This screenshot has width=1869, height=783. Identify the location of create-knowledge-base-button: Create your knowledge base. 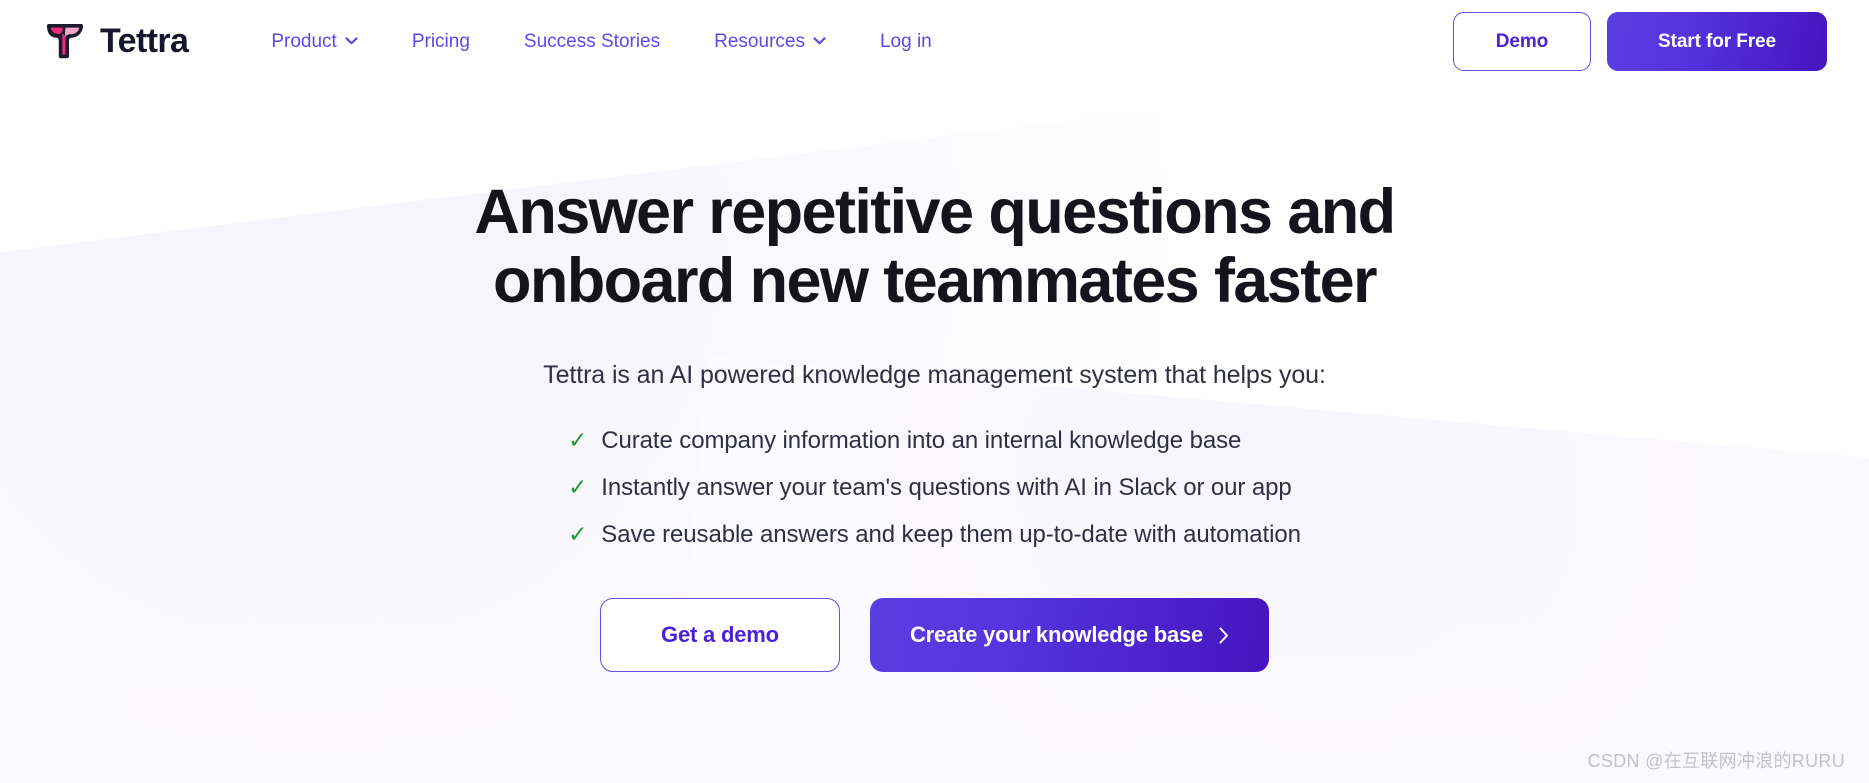
(1069, 635).